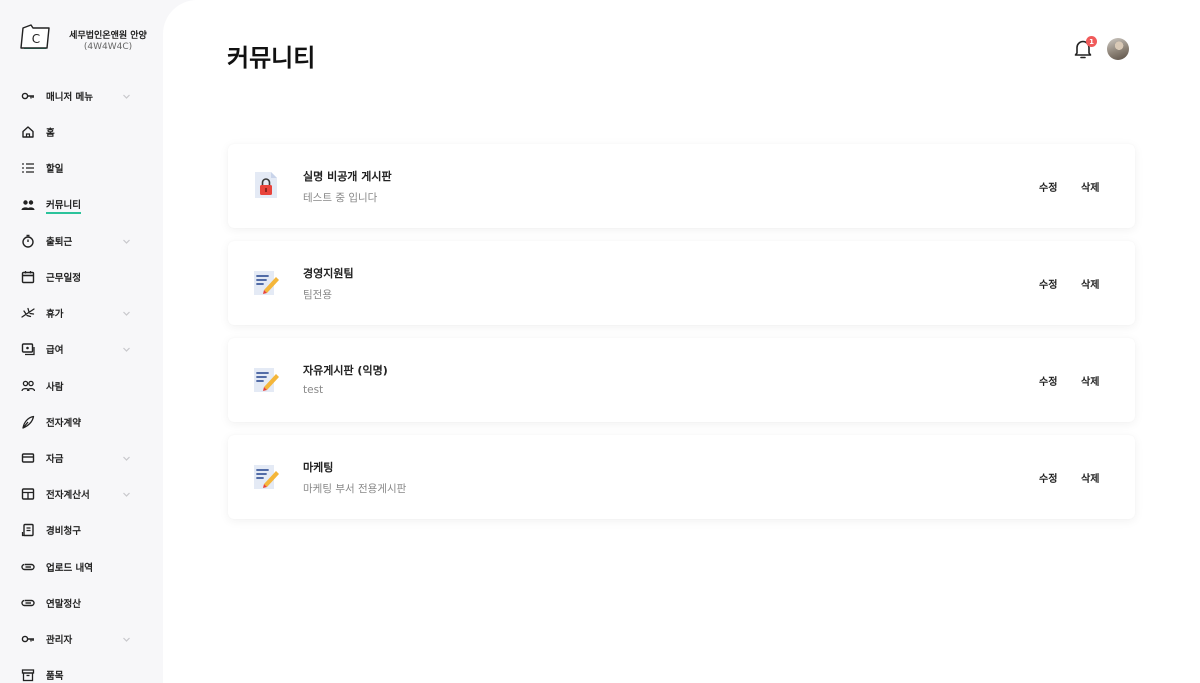  I want to click on board-card: 마케팅 마케팅 부서 전용게시판 수정 삭제, so click(681, 477).